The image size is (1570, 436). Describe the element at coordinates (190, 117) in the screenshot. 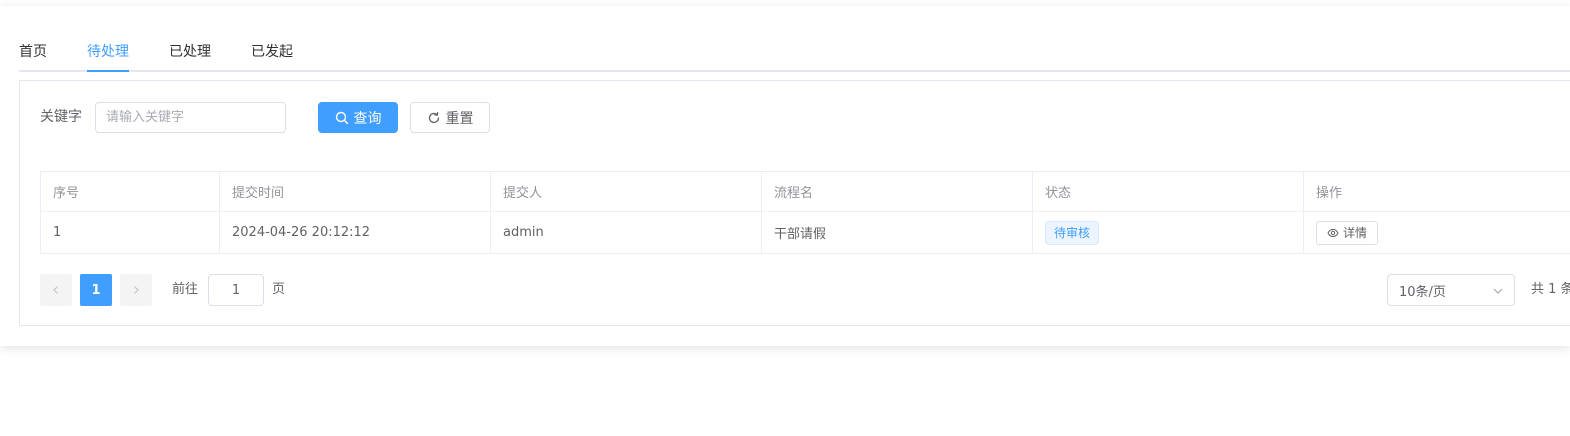

I see `keyword-input` at that location.